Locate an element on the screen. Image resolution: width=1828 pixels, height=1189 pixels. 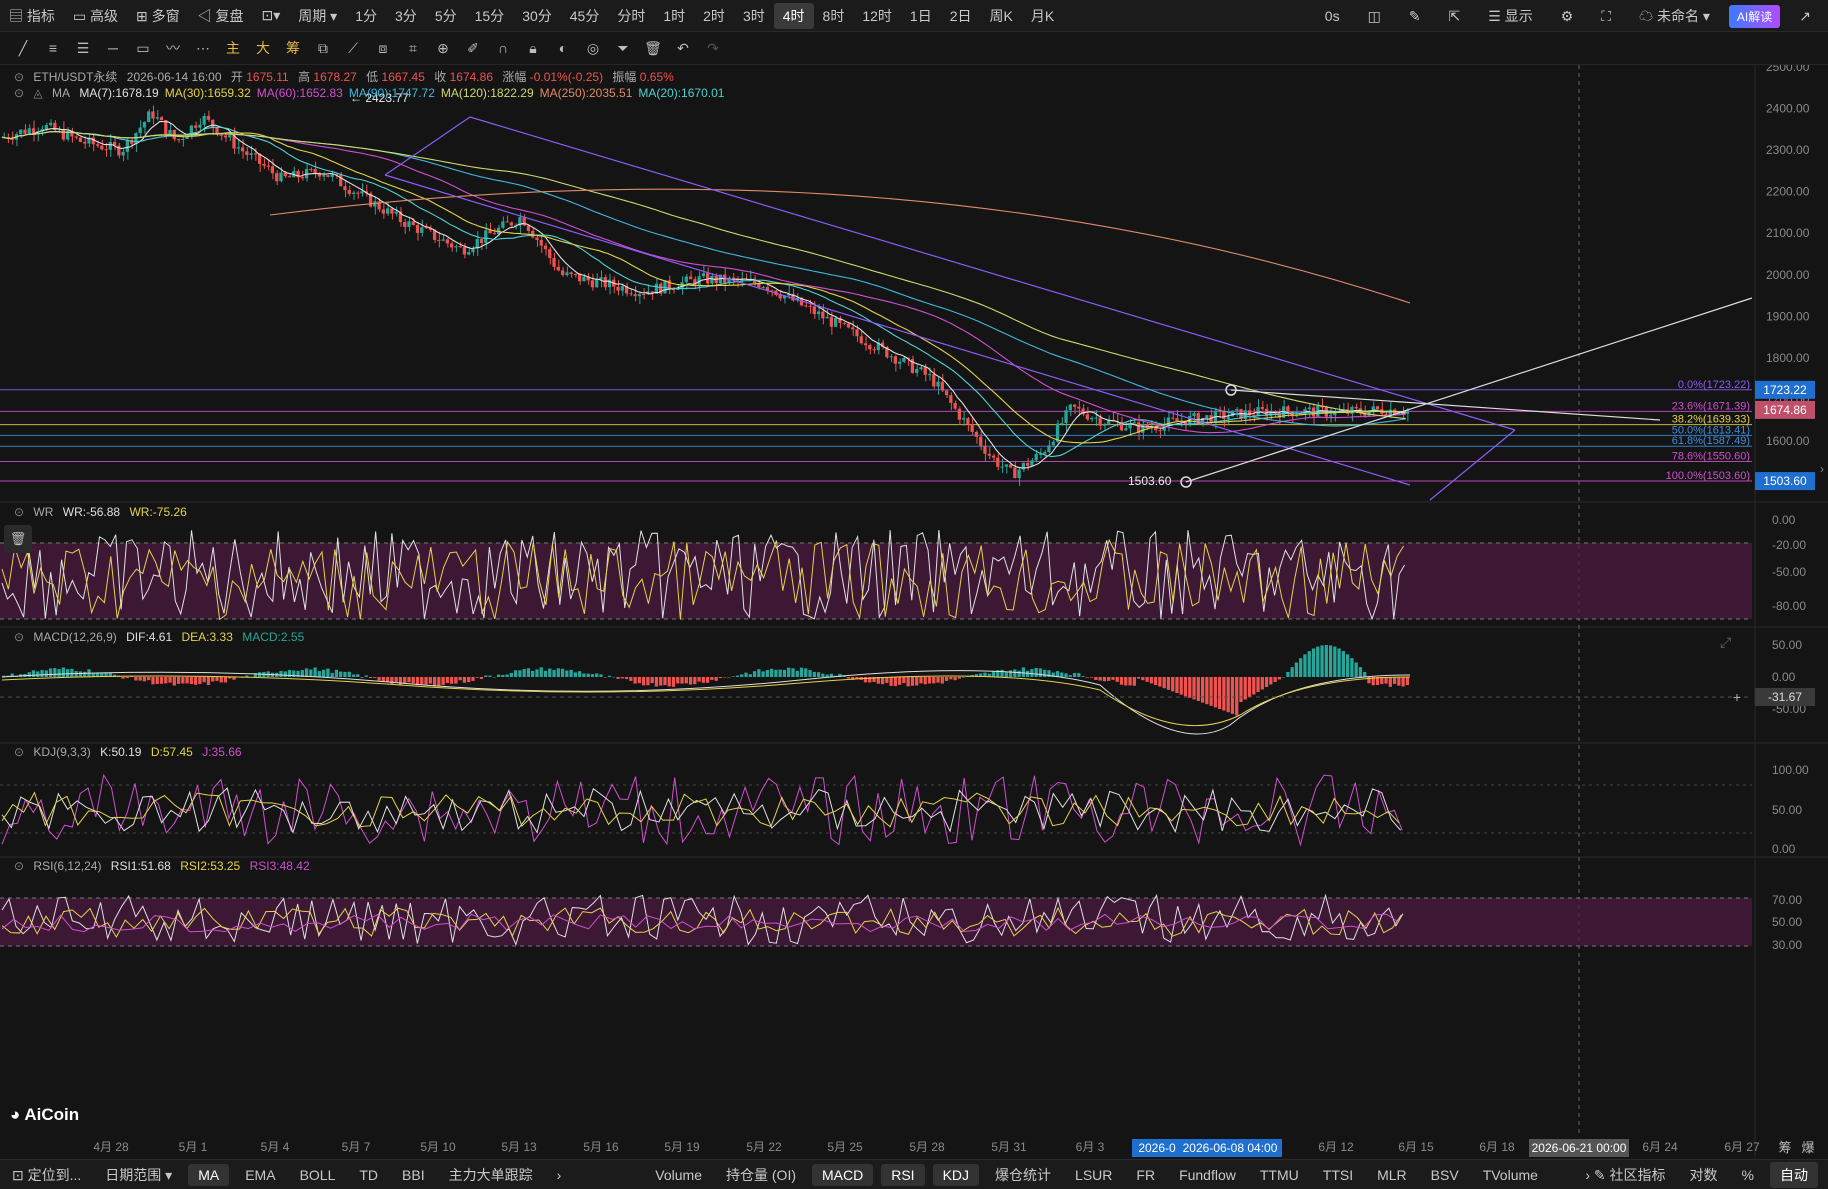
interval-tab-1: 3分 is located at coordinates (406, 16).